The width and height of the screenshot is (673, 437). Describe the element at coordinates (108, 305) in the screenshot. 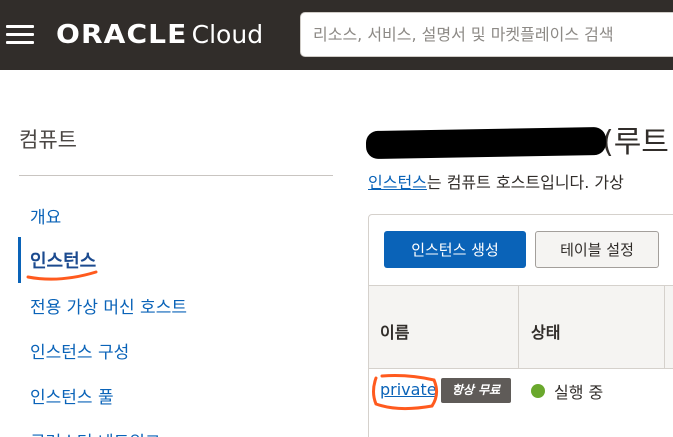

I see `sidebar-item-dedicated-hosts: 전용 가상 머신 호스트` at that location.